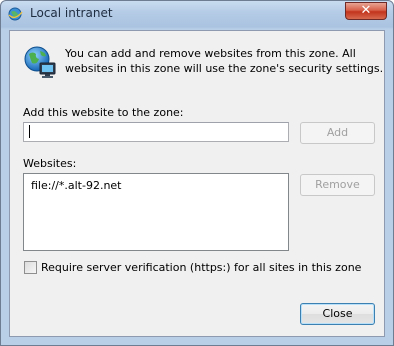 The image size is (394, 346). I want to click on globe-network-icon, so click(40, 62).